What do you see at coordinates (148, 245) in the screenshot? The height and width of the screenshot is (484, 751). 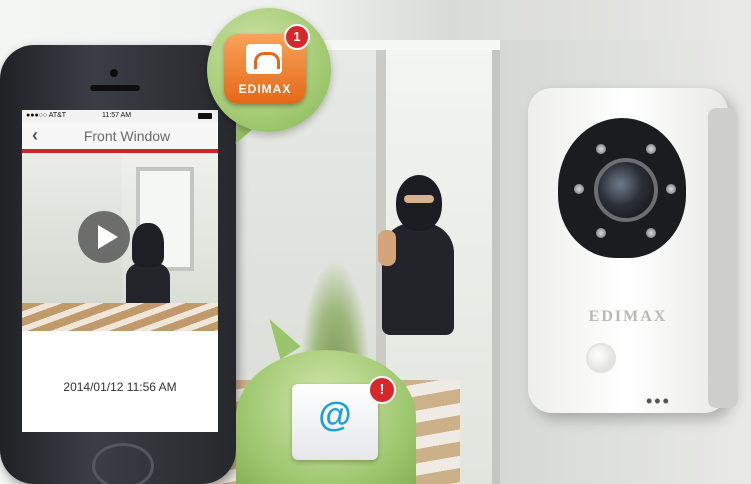 I see `video-intruder-head` at bounding box center [148, 245].